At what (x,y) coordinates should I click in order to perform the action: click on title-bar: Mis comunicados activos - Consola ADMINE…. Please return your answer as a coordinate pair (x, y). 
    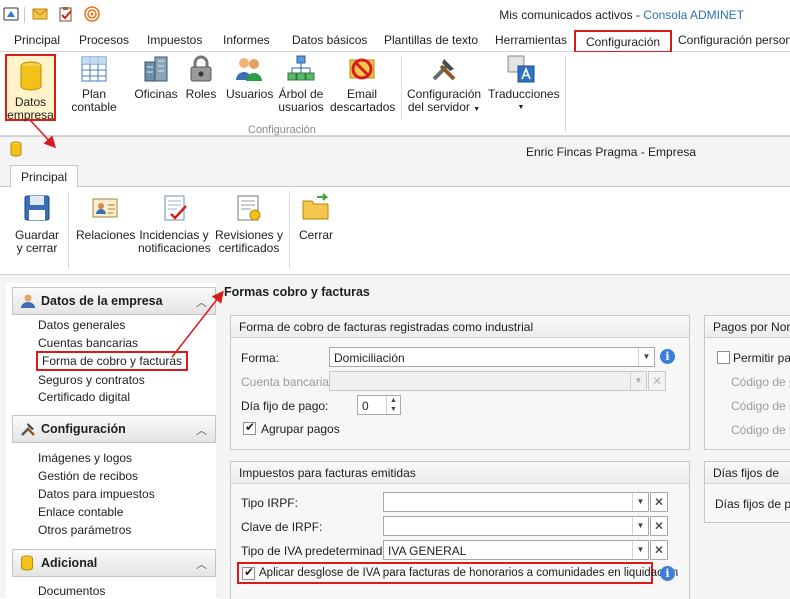
    Looking at the image, I should click on (395, 15).